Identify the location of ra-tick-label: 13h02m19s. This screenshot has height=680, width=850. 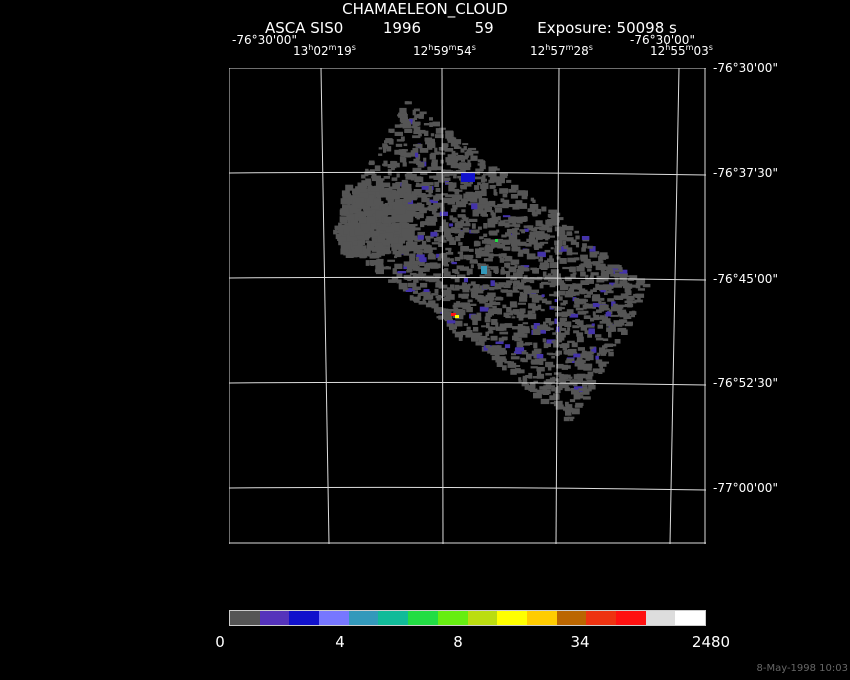
(324, 50).